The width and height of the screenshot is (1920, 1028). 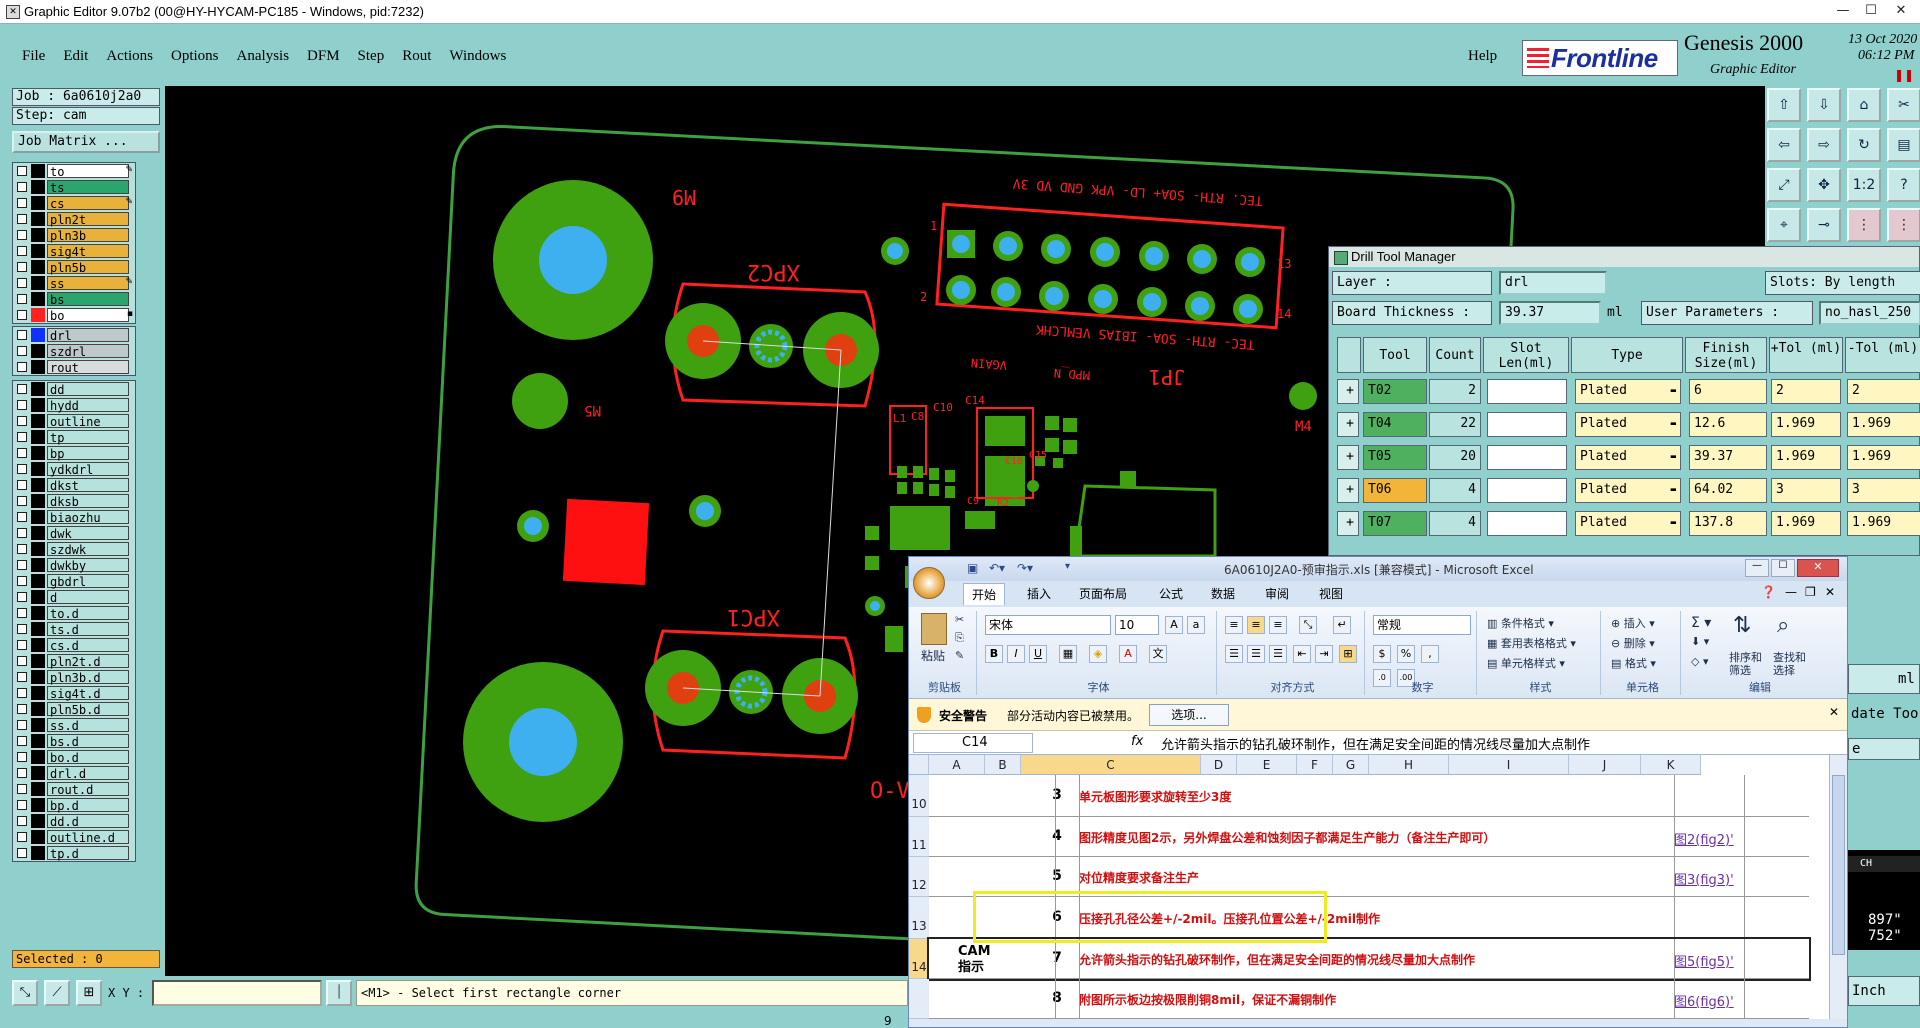 I want to click on figure-link: 图6(fig6)', so click(x=1704, y=1000).